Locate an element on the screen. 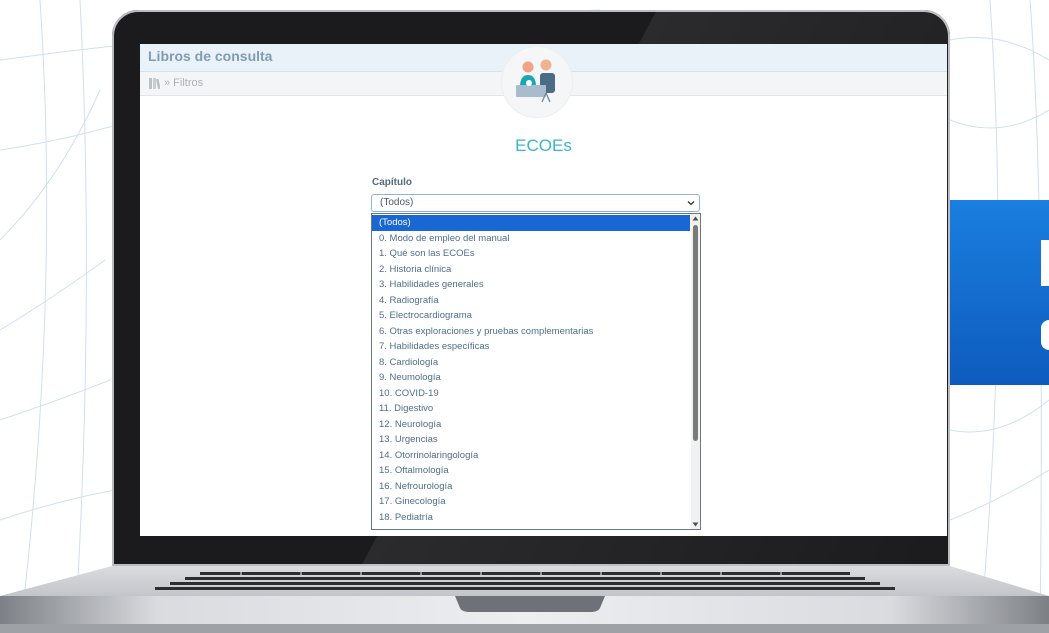 The image size is (1049, 633). scrollbar-thumb is located at coordinates (695, 333).